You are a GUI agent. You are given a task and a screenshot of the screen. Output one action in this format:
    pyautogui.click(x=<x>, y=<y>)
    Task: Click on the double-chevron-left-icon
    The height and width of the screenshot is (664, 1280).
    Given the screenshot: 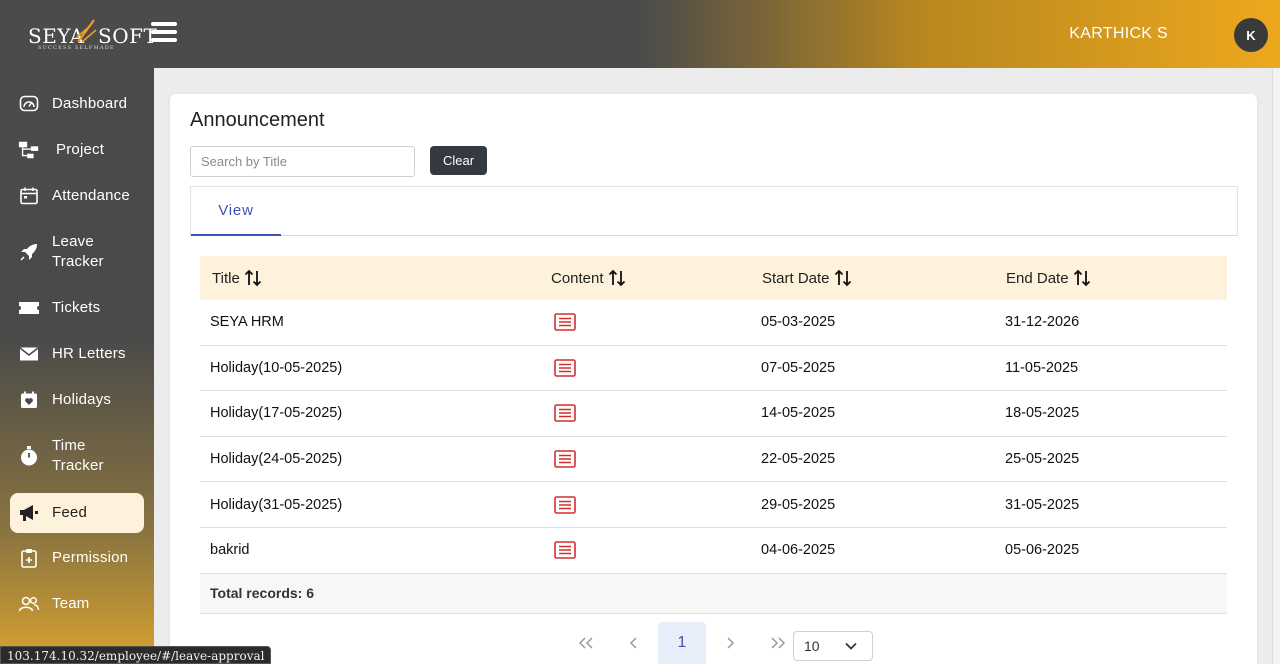 What is the action you would take?
    pyautogui.click(x=585, y=643)
    